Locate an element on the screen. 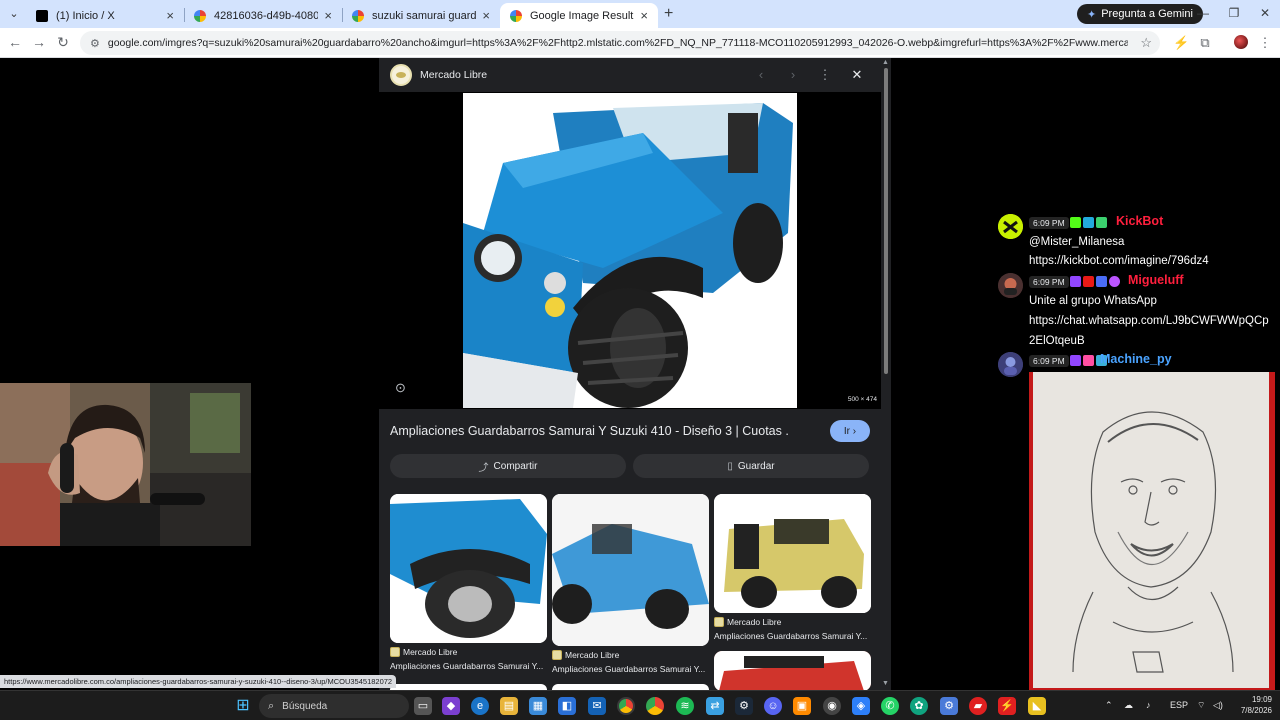 The width and height of the screenshot is (1280, 720). system-clock: 19:09 7/8/2026 is located at coordinates (1251, 705).